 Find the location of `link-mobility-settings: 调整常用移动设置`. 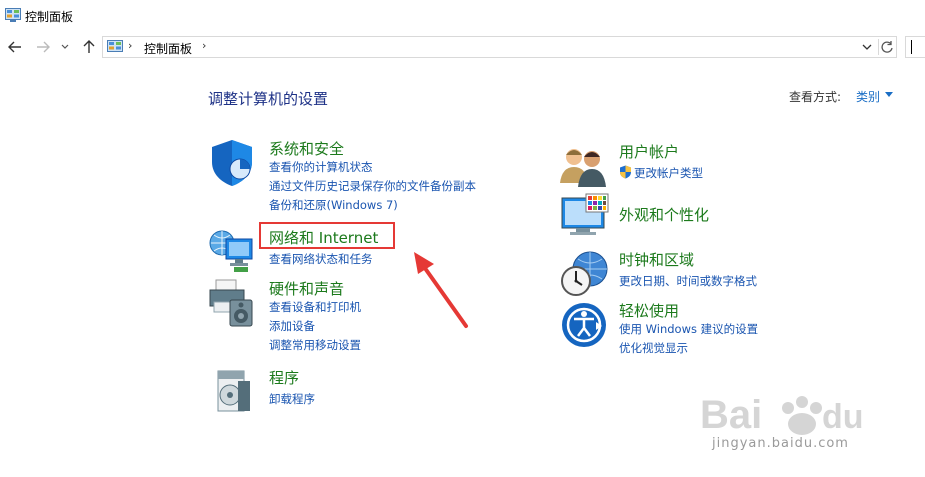

link-mobility-settings: 调整常用移动设置 is located at coordinates (315, 345).